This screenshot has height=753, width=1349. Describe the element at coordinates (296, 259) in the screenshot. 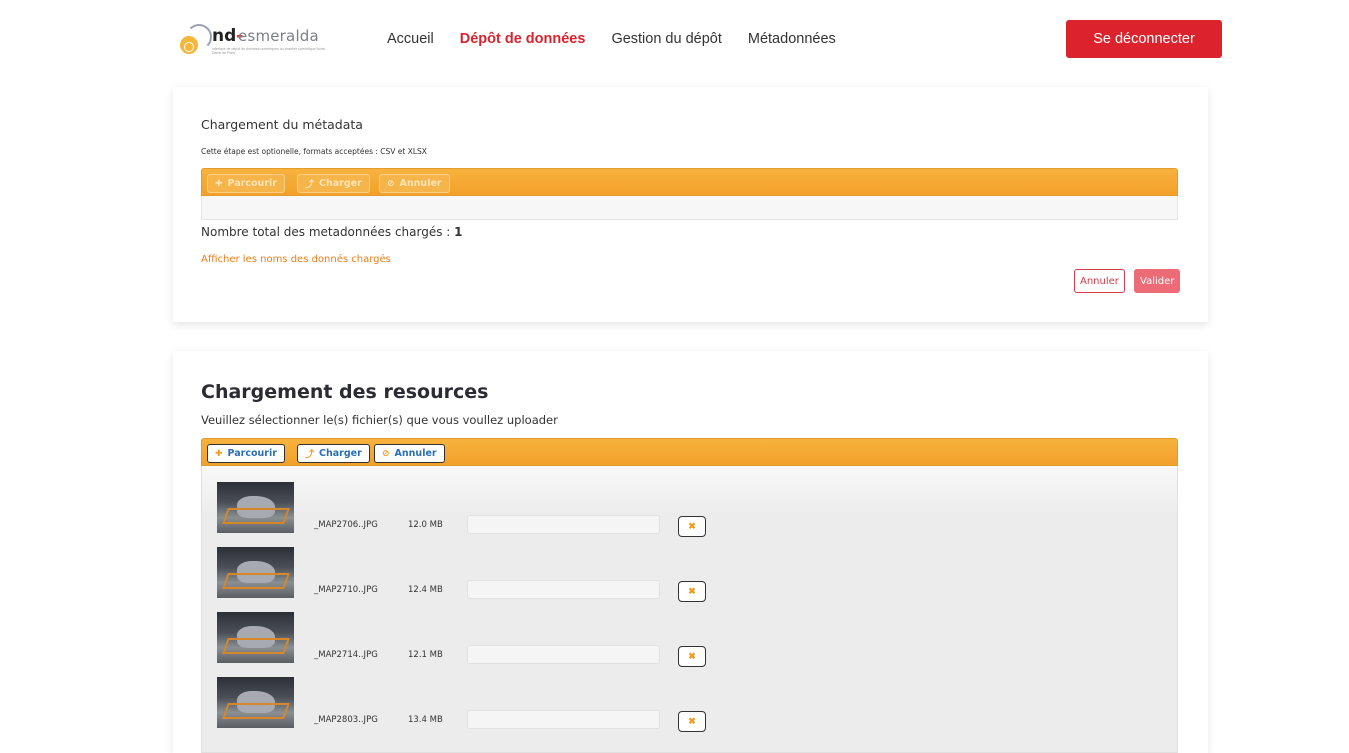

I see `show-loaded-names-link: Afficher les noms des donnés chargés` at that location.